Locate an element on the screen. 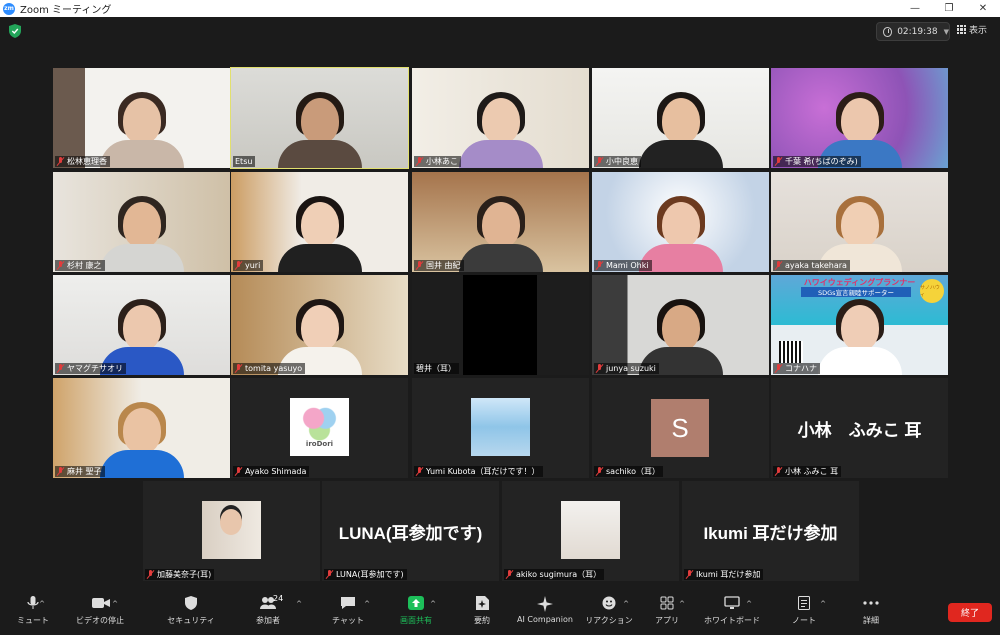  video-tile: junya suzuki is located at coordinates (680, 325).